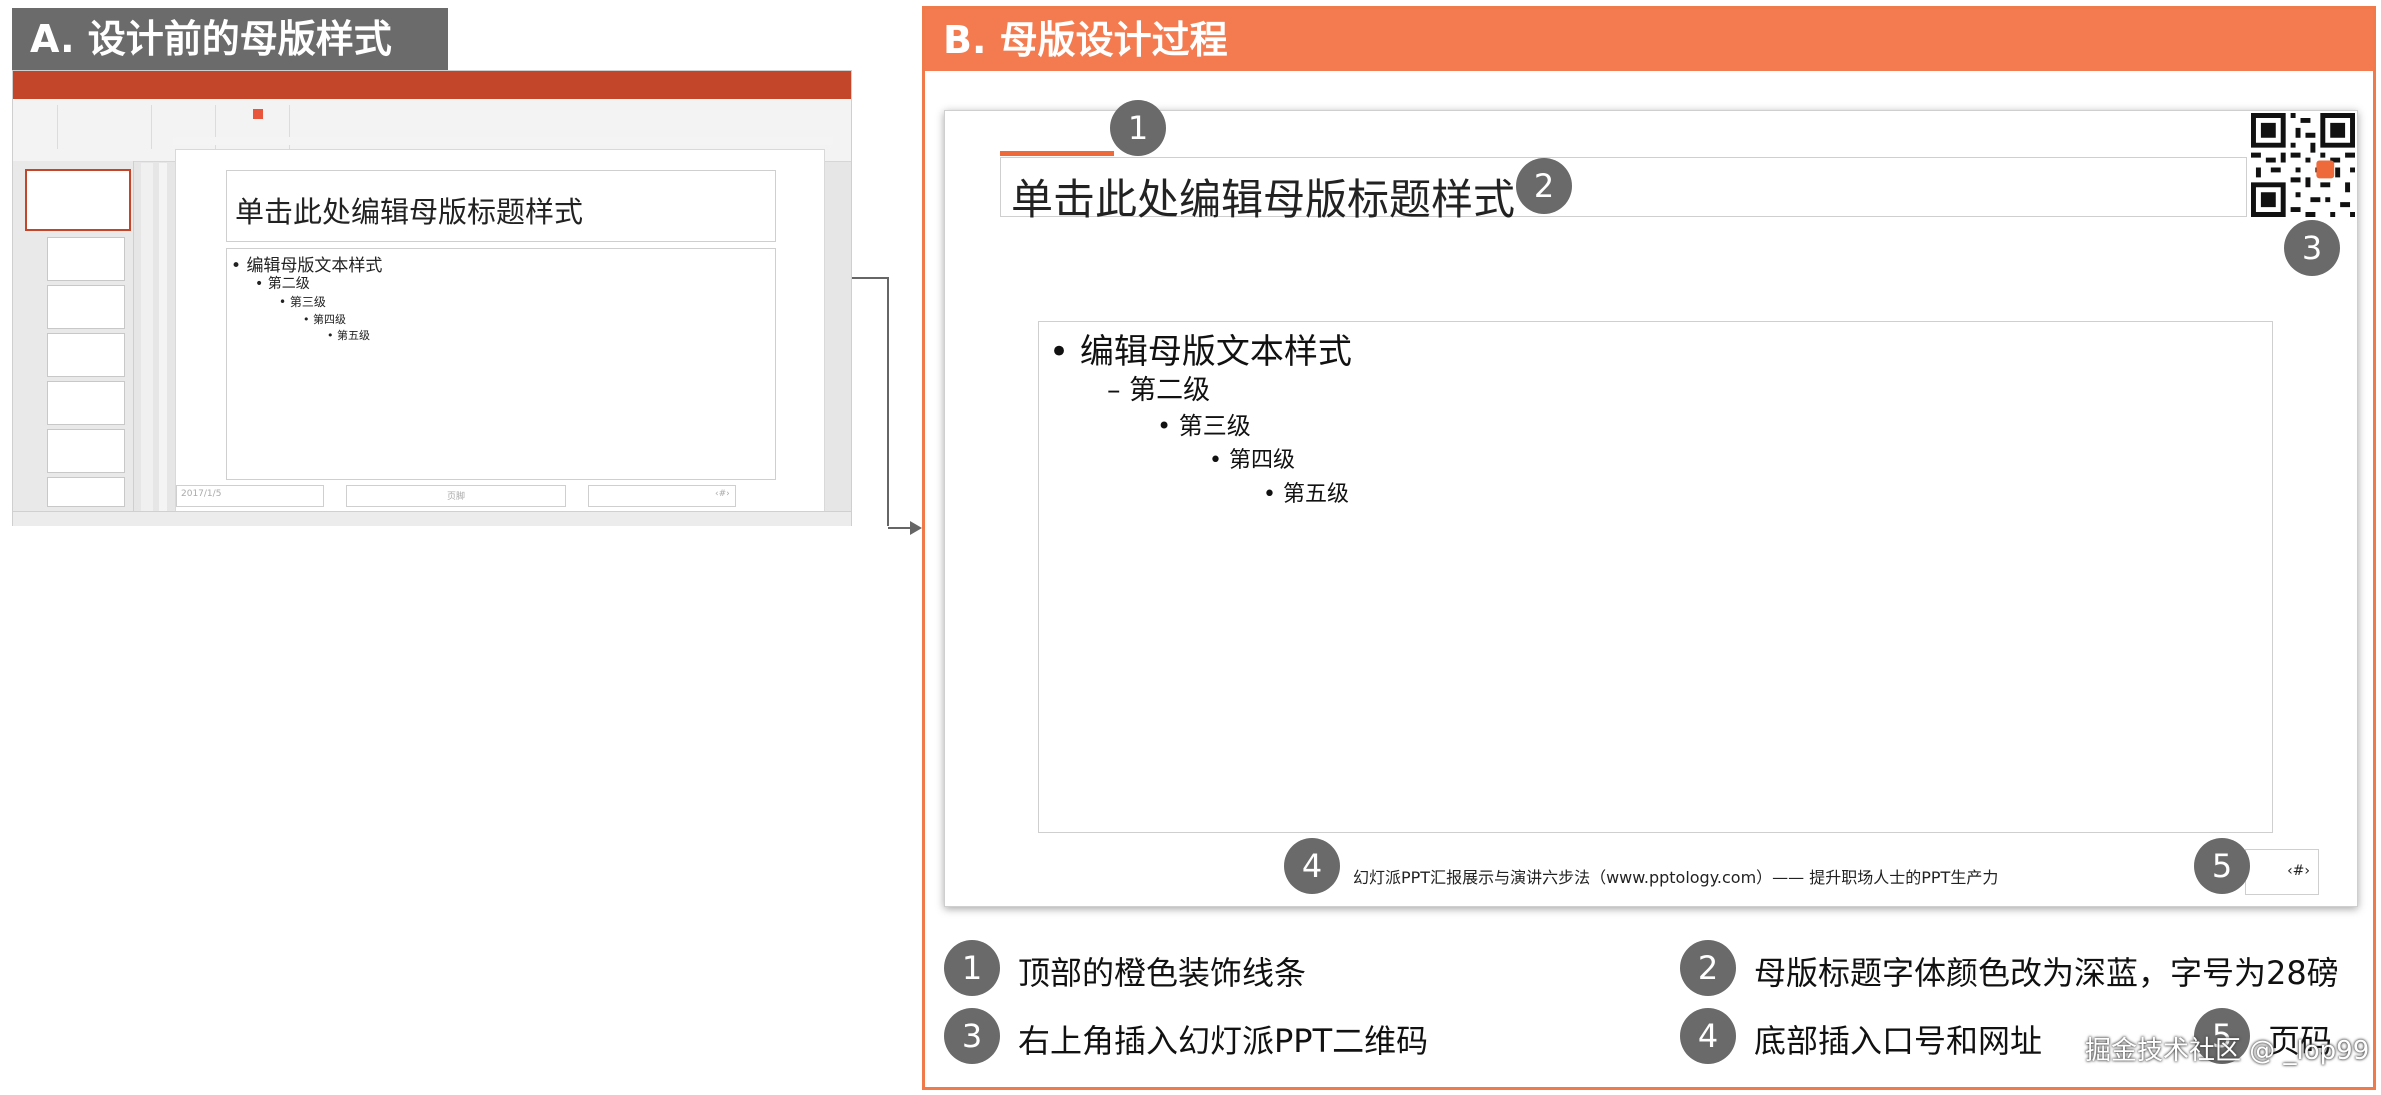 This screenshot has height=1095, width=2381. What do you see at coordinates (258, 114) in the screenshot?
I see `ribbon-close-master-icon` at bounding box center [258, 114].